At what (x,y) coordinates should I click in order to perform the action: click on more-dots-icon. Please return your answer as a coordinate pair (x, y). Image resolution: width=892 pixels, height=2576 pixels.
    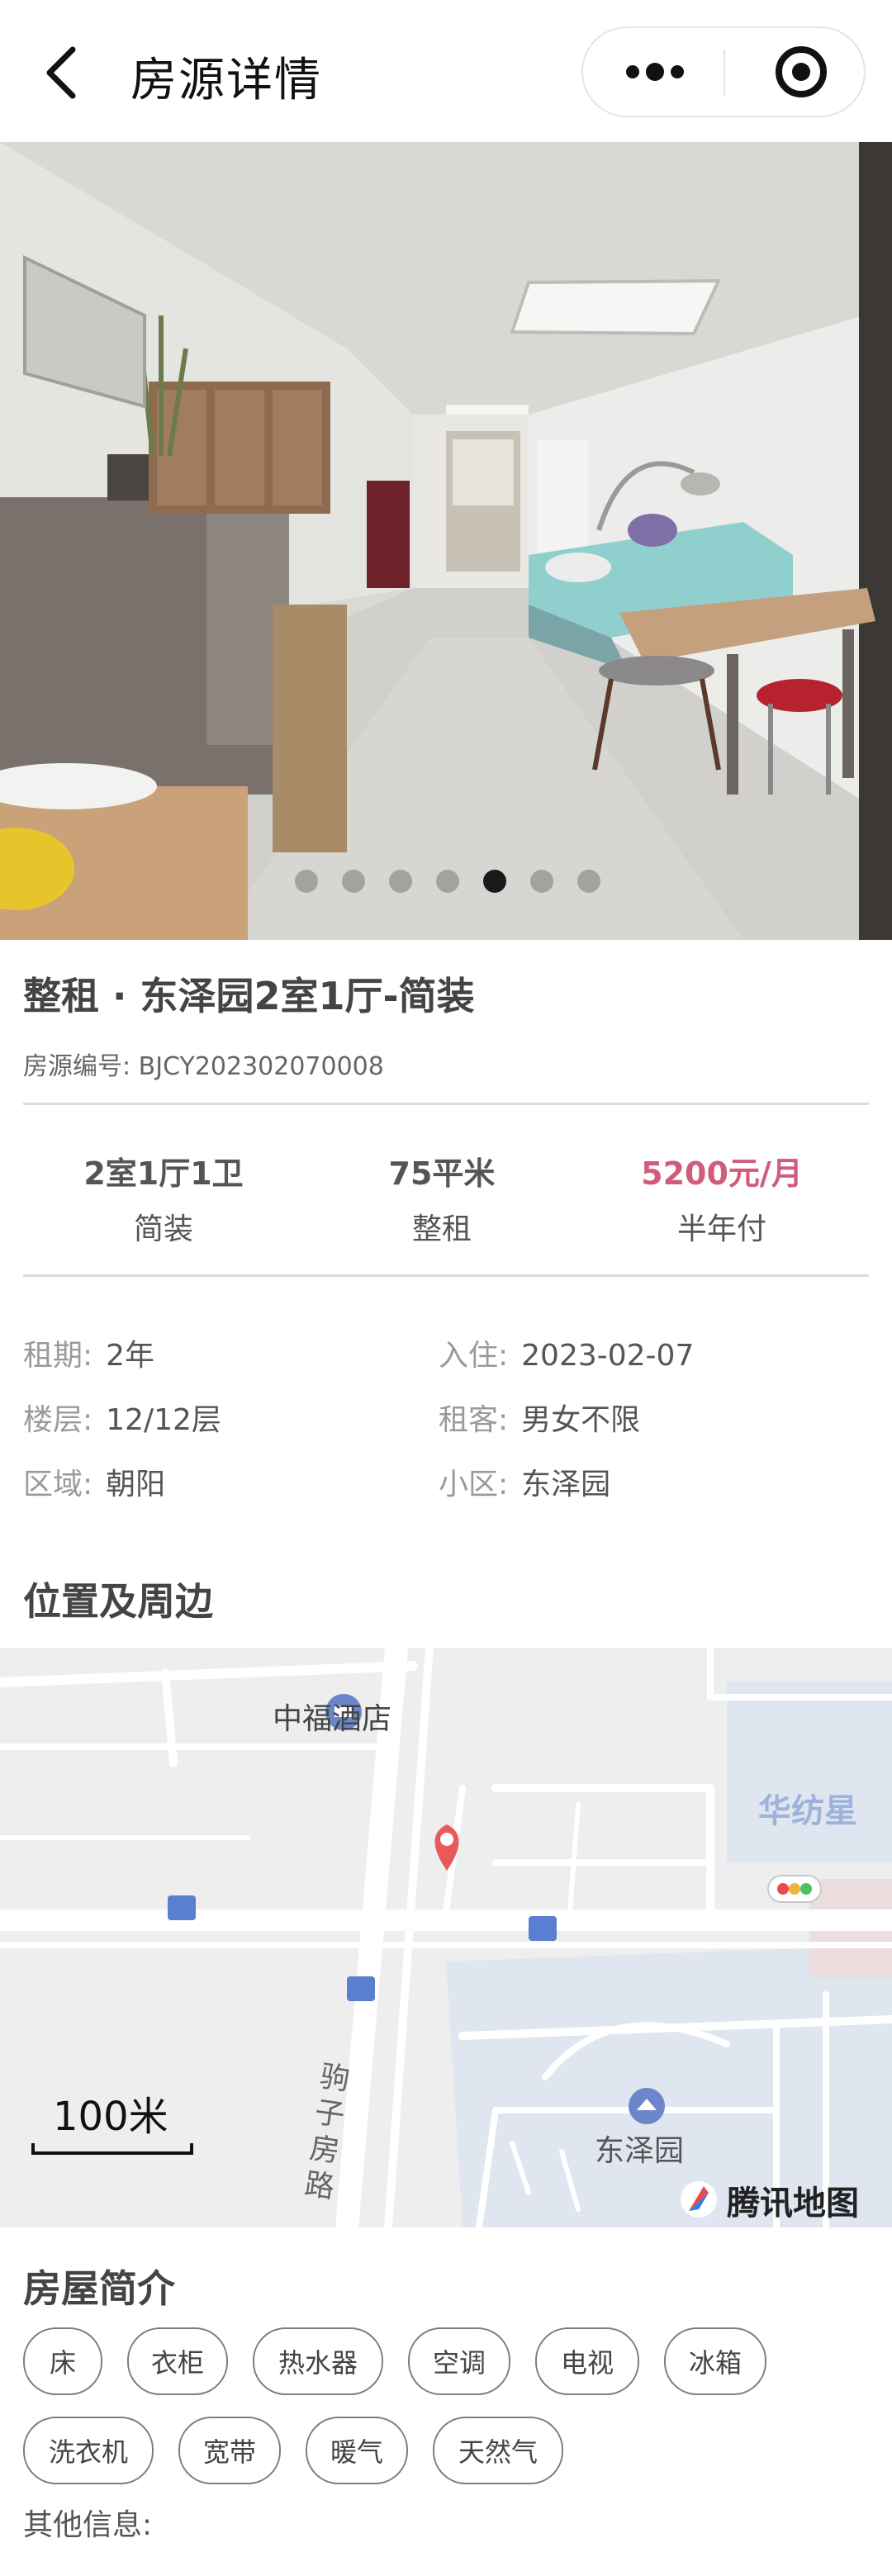
    Looking at the image, I should click on (655, 72).